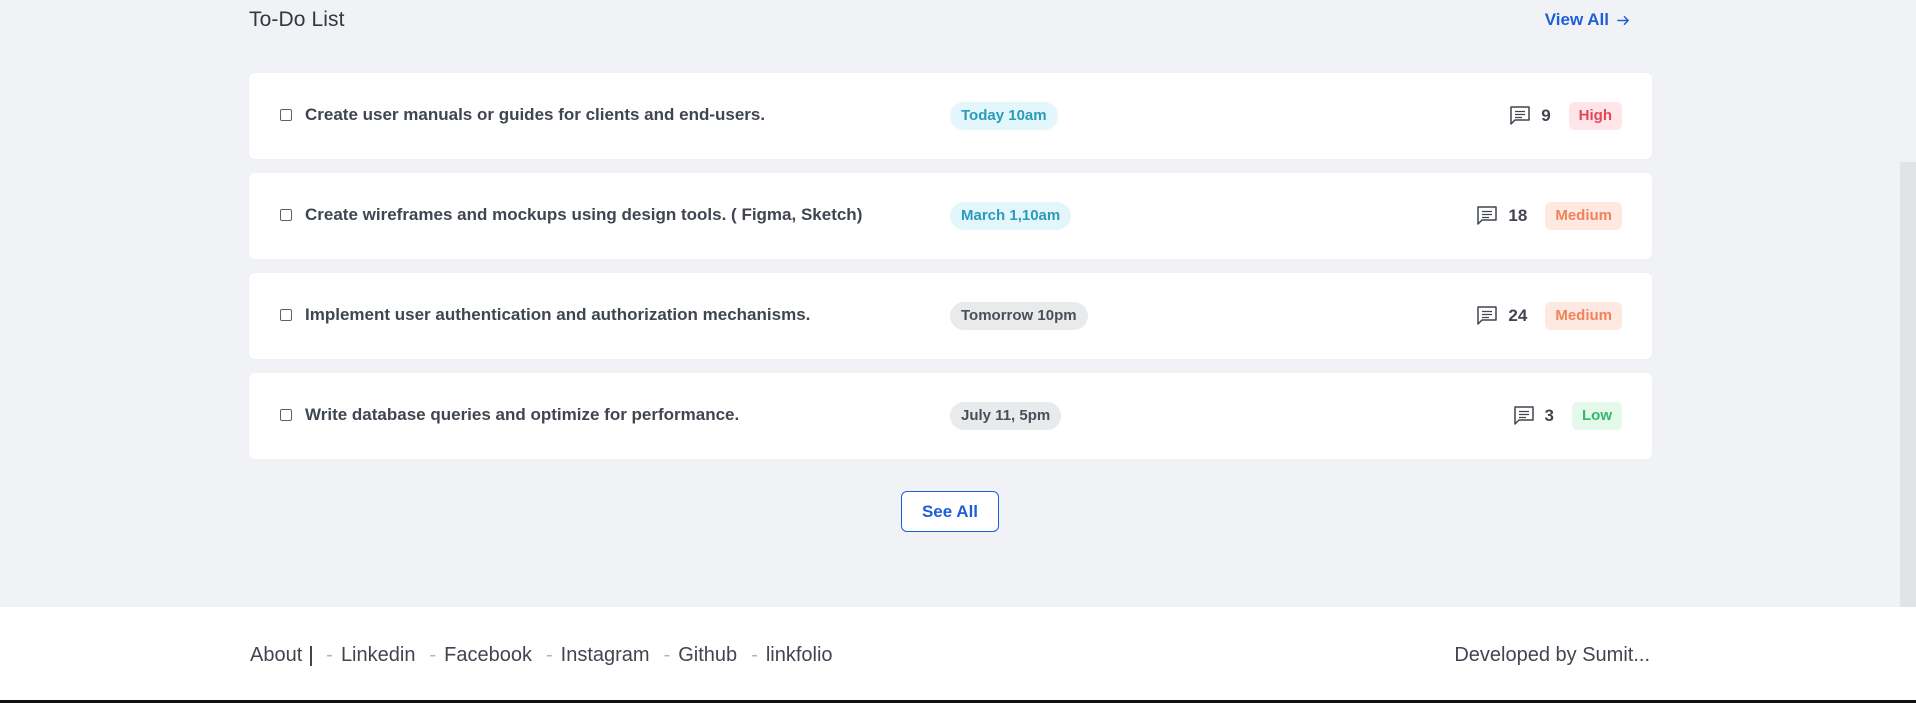 This screenshot has height=703, width=1916. I want to click on view-all-link: View All, so click(1587, 20).